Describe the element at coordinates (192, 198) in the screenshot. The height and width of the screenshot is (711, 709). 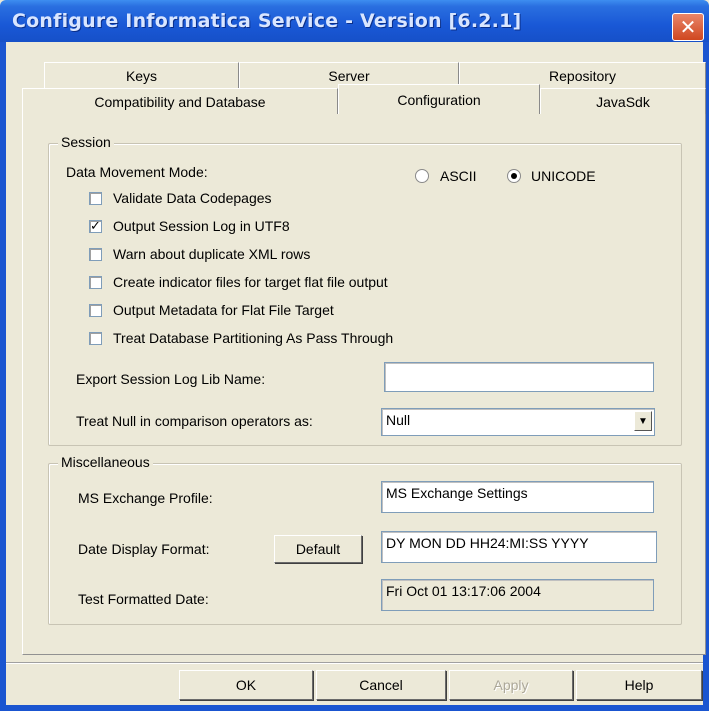
I see `checkbox-validate-codepages-label: Validate Data Codepages` at that location.